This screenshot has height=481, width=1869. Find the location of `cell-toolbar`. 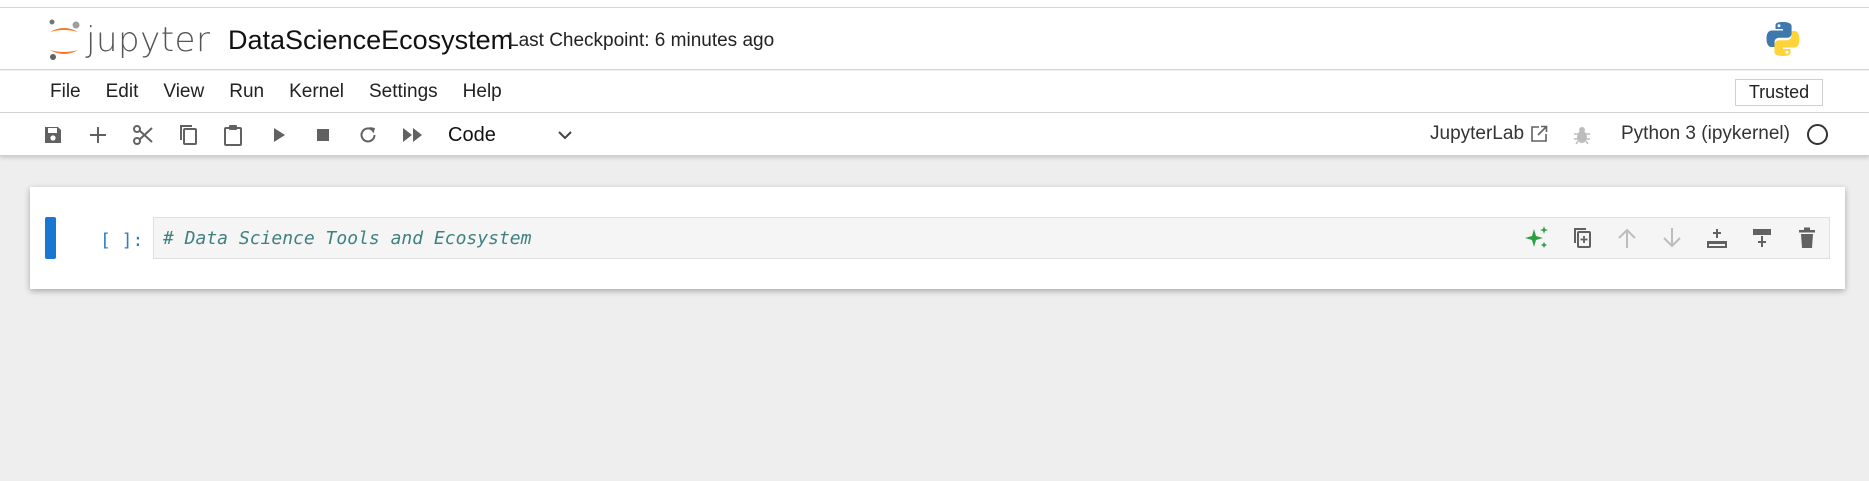

cell-toolbar is located at coordinates (1671, 238).